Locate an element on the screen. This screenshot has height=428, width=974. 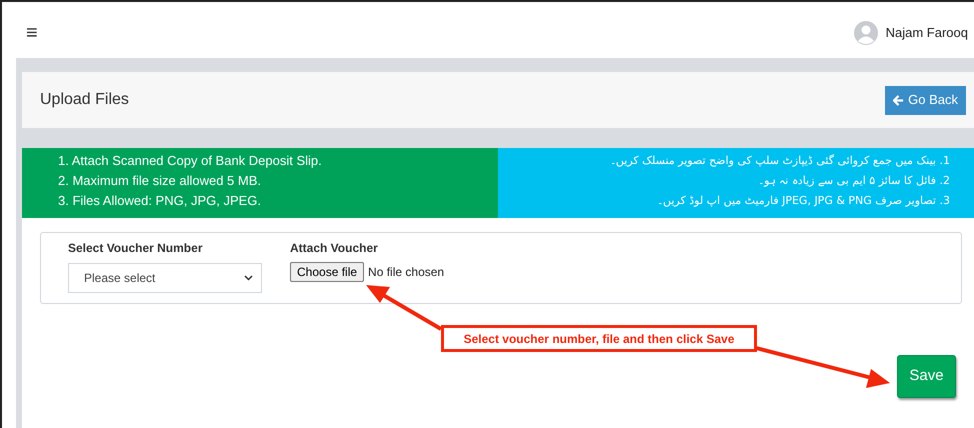
go-back-button: Go Back is located at coordinates (925, 100).